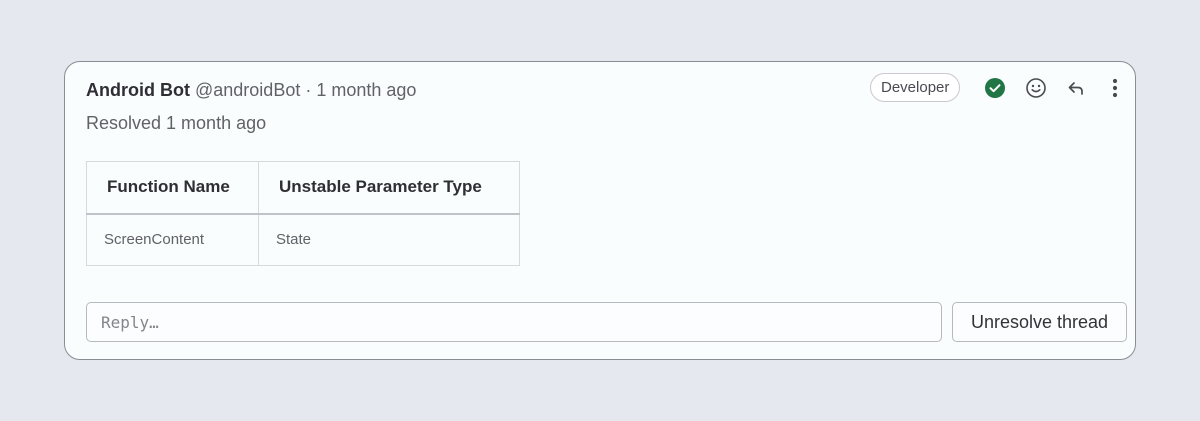  I want to click on note-actions: Developer, so click(995, 88).